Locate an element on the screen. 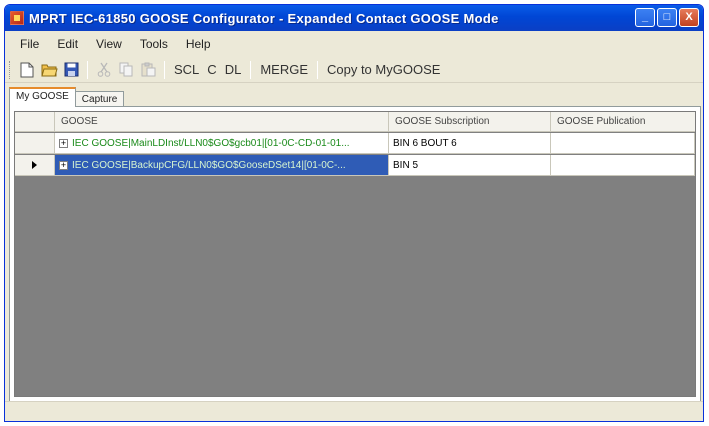 The width and height of the screenshot is (709, 426). subscription-cell: BIN 5 is located at coordinates (470, 165).